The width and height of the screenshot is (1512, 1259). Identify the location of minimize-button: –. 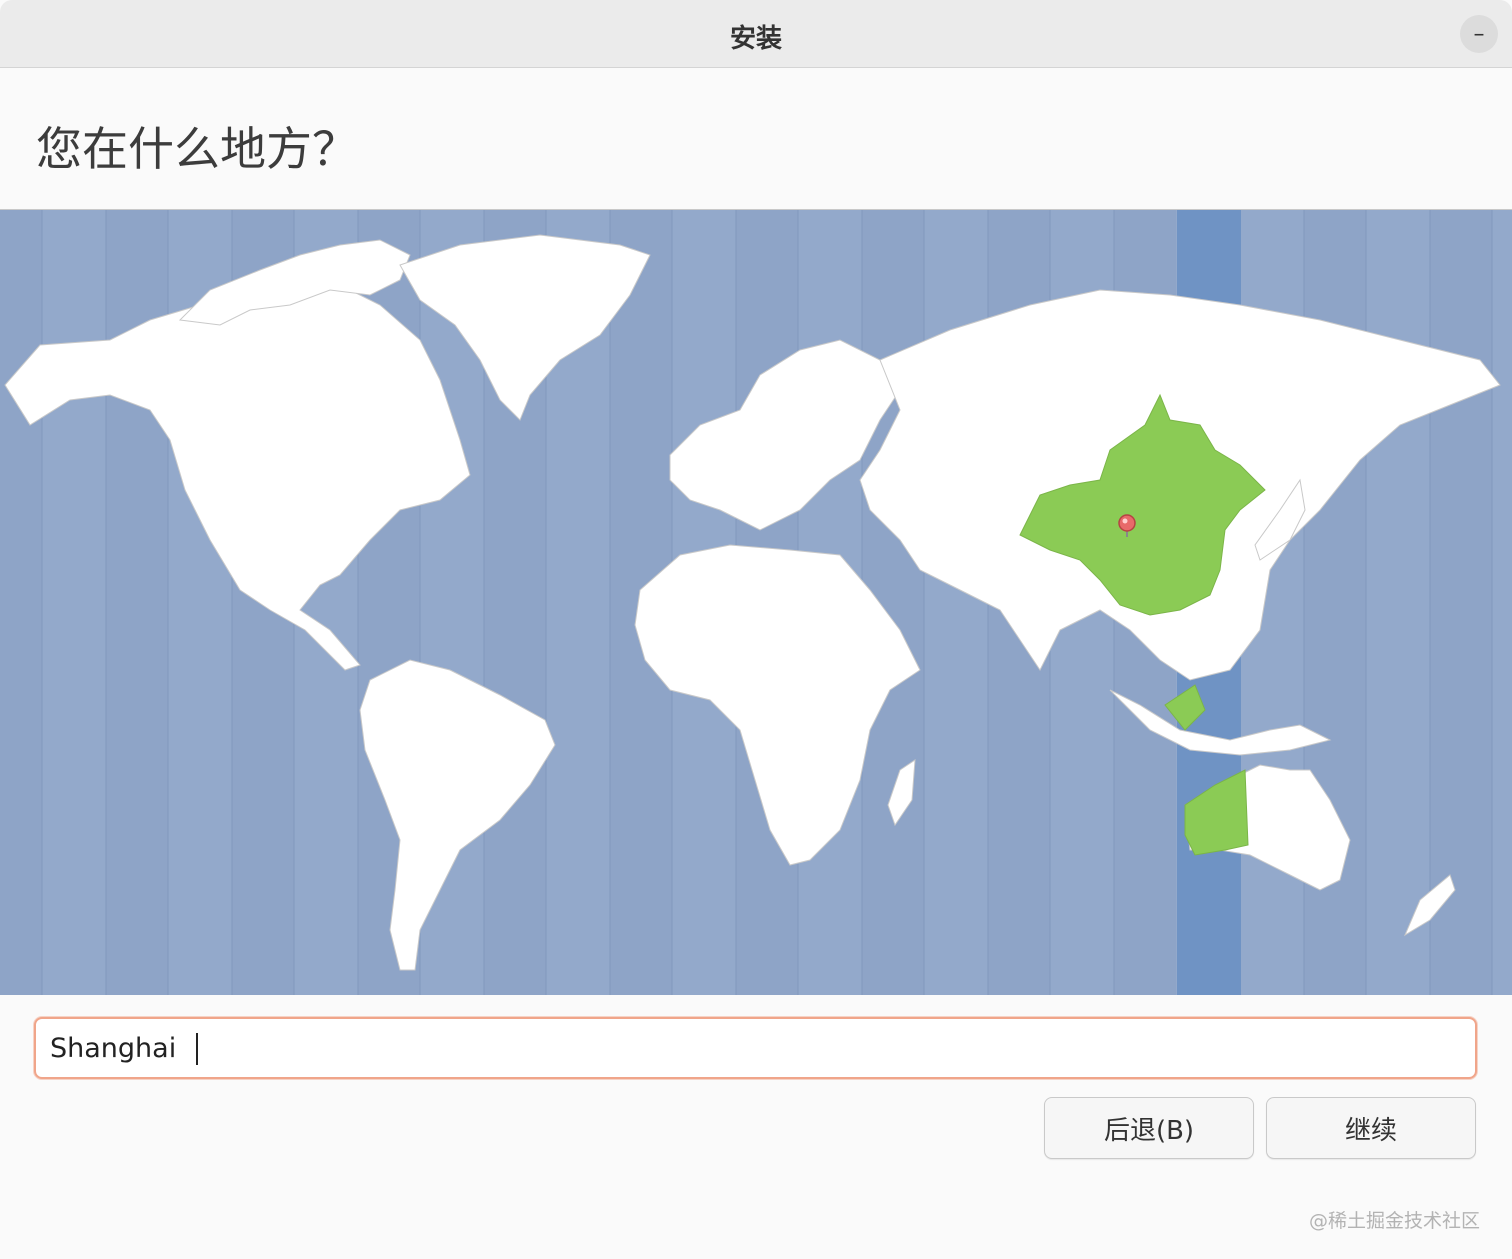
(1479, 34).